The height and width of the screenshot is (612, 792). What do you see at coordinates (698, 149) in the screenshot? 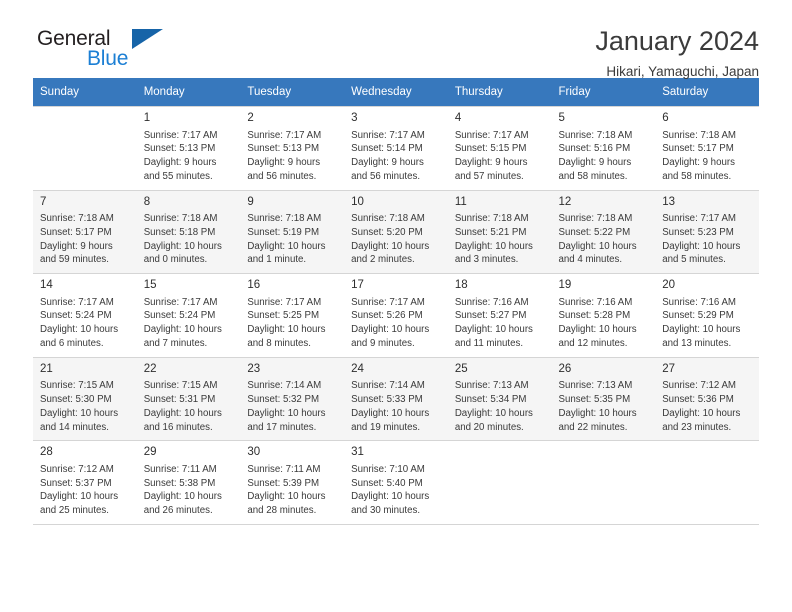
I see `sunset-time: Sunset: 5:17 PM` at bounding box center [698, 149].